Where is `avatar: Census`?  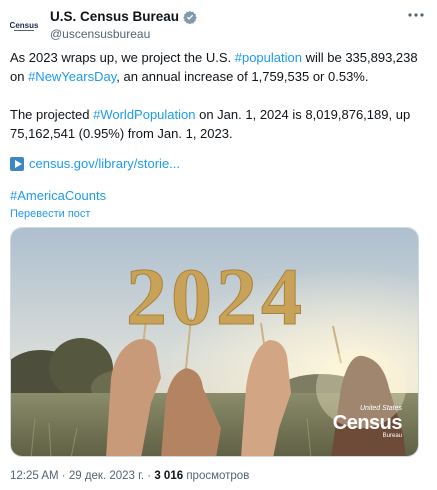
avatar: Census is located at coordinates (24, 24).